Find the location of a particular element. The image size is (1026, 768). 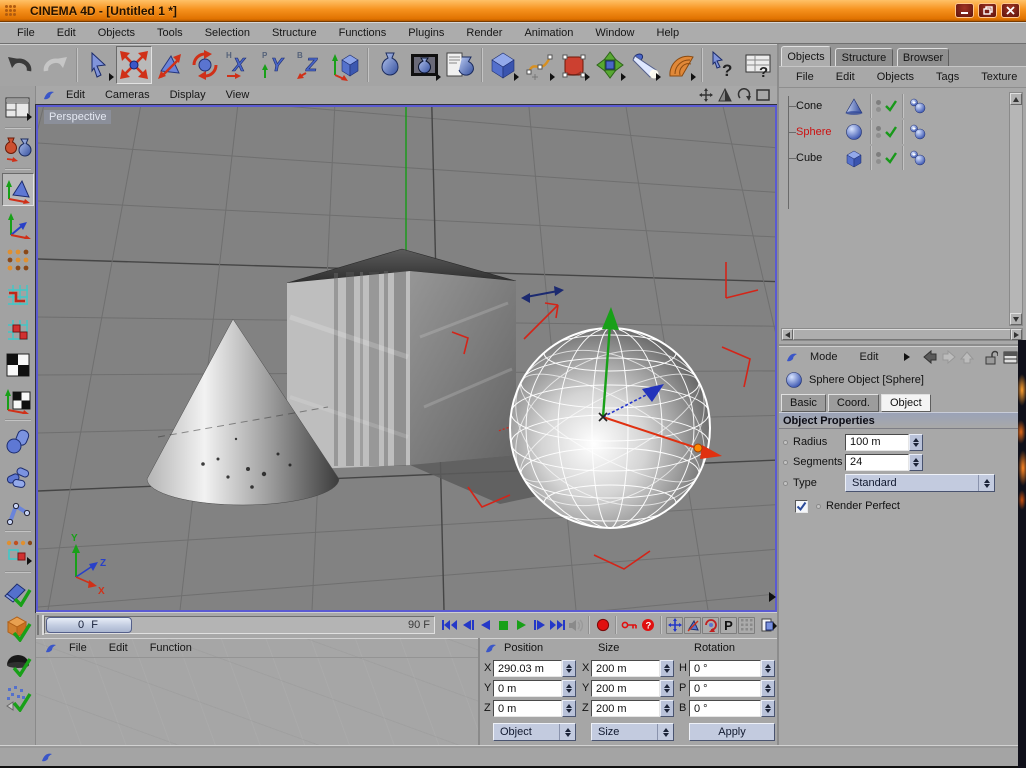

particles-check-icon is located at coordinates (18, 697).